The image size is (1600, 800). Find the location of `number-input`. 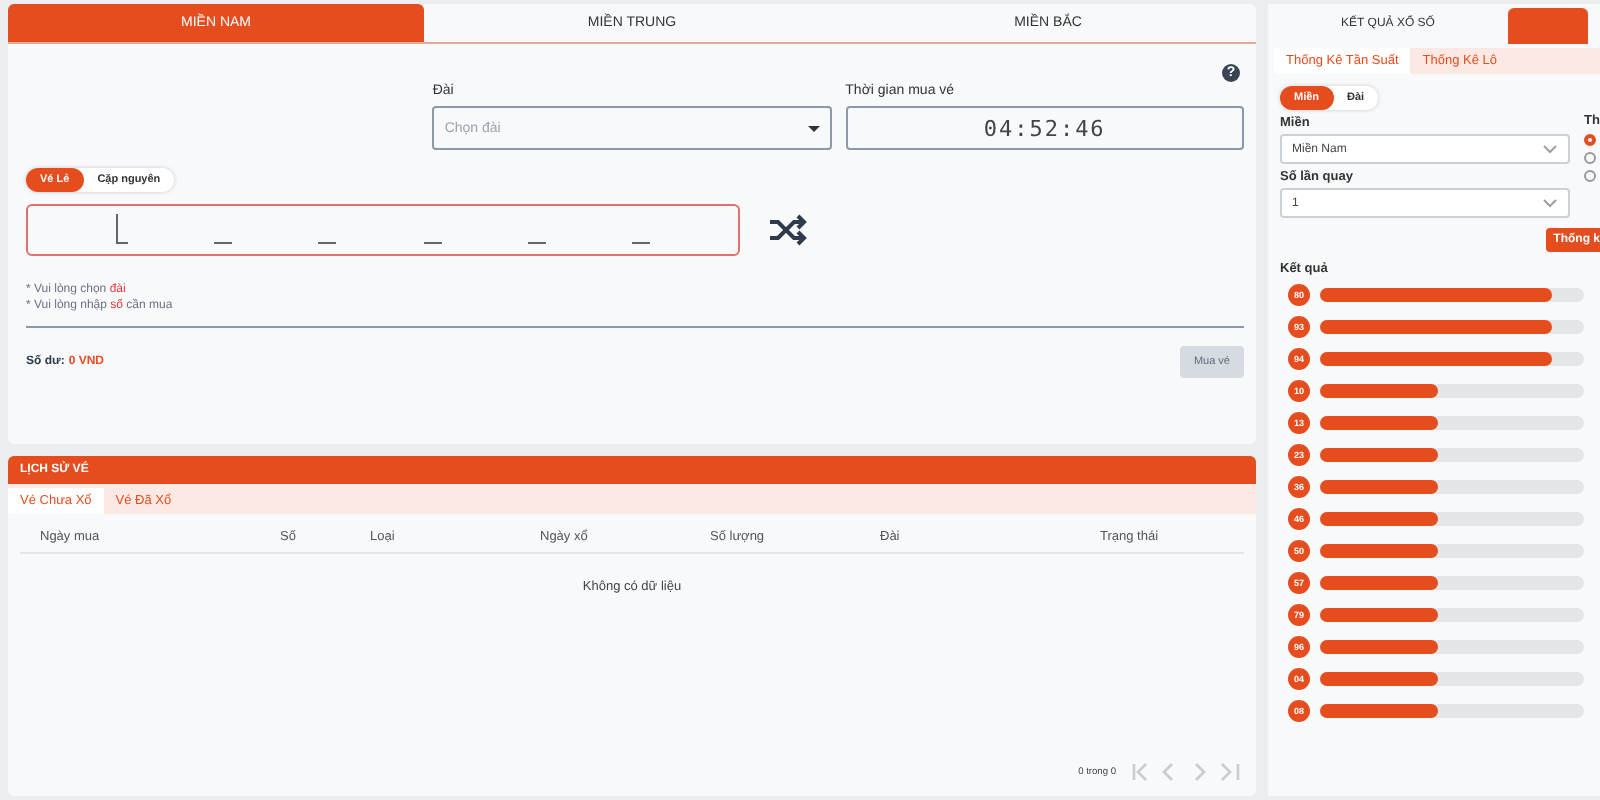

number-input is located at coordinates (383, 230).